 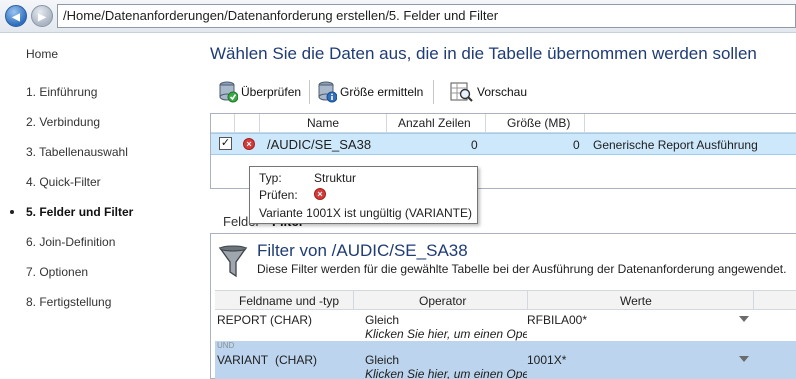 I want to click on sidebar-item-fertigstellung: 8. Fertigstellung, so click(x=68, y=302).